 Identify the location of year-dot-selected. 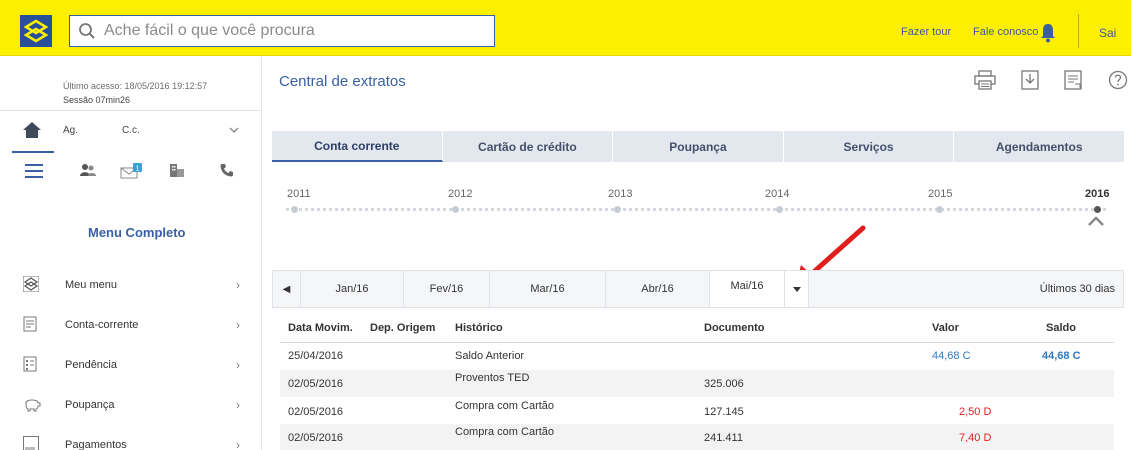
(1097, 209).